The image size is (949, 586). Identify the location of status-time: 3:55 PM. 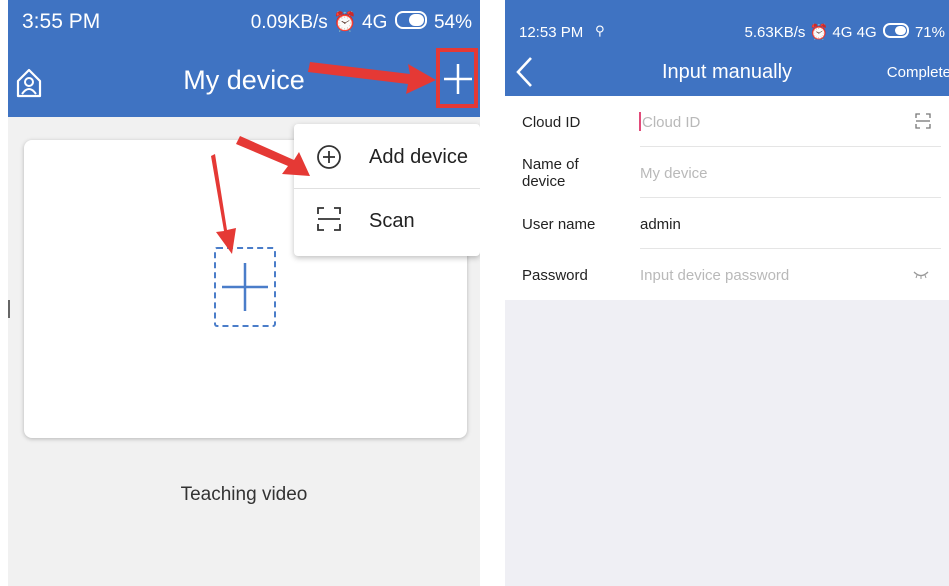
(61, 21).